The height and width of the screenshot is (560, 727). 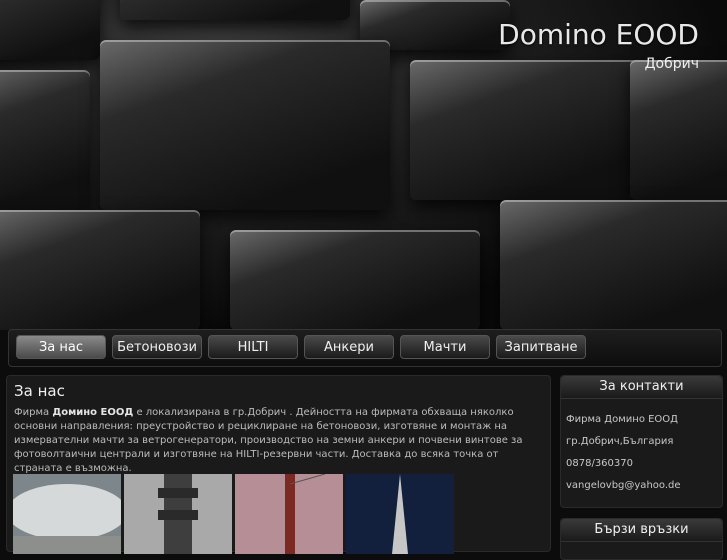 What do you see at coordinates (349, 347) in the screenshot?
I see `nav-item-anchors: Анкери` at bounding box center [349, 347].